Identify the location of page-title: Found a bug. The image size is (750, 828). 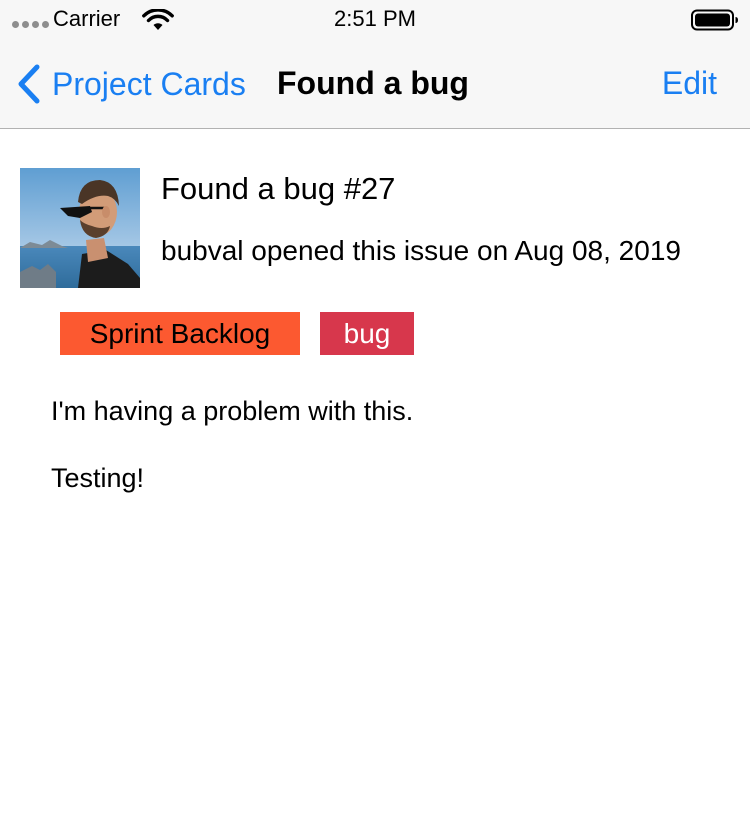
(373, 83).